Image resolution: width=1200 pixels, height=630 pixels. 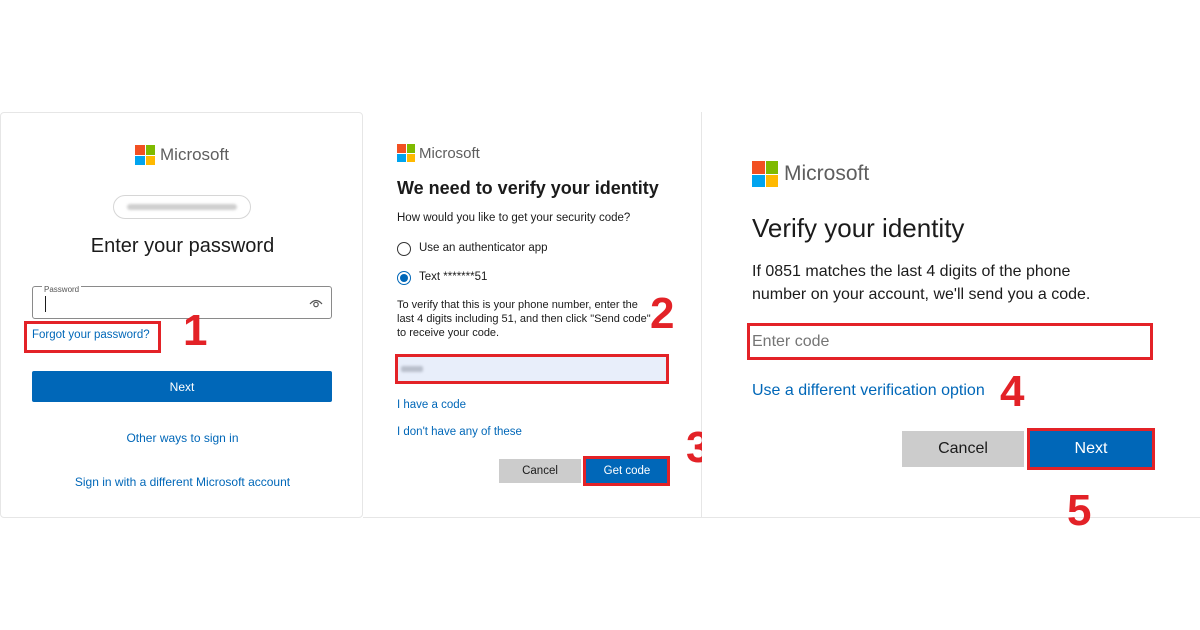 I want to click on text-cursor, so click(x=45, y=304).